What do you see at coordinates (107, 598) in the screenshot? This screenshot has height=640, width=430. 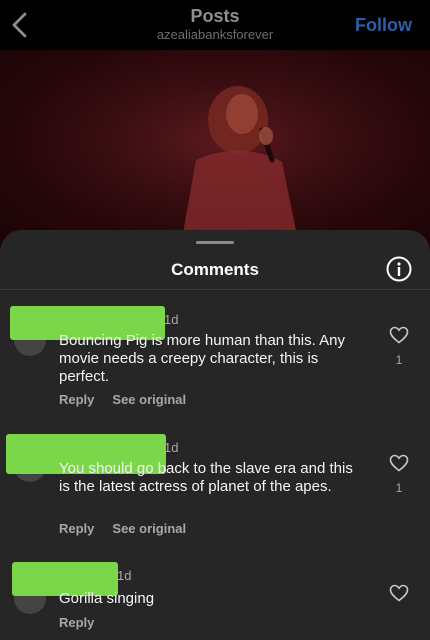 I see `comment-text: Gorilla singing` at bounding box center [107, 598].